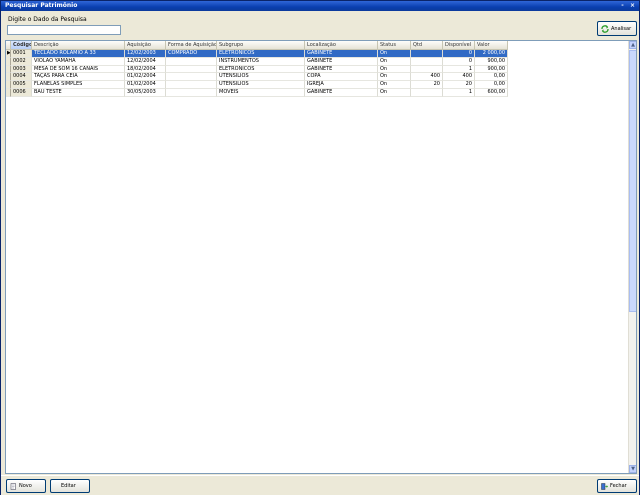 This screenshot has height=495, width=640. What do you see at coordinates (261, 92) in the screenshot?
I see `cell-subgroup: MÓVEIS` at bounding box center [261, 92].